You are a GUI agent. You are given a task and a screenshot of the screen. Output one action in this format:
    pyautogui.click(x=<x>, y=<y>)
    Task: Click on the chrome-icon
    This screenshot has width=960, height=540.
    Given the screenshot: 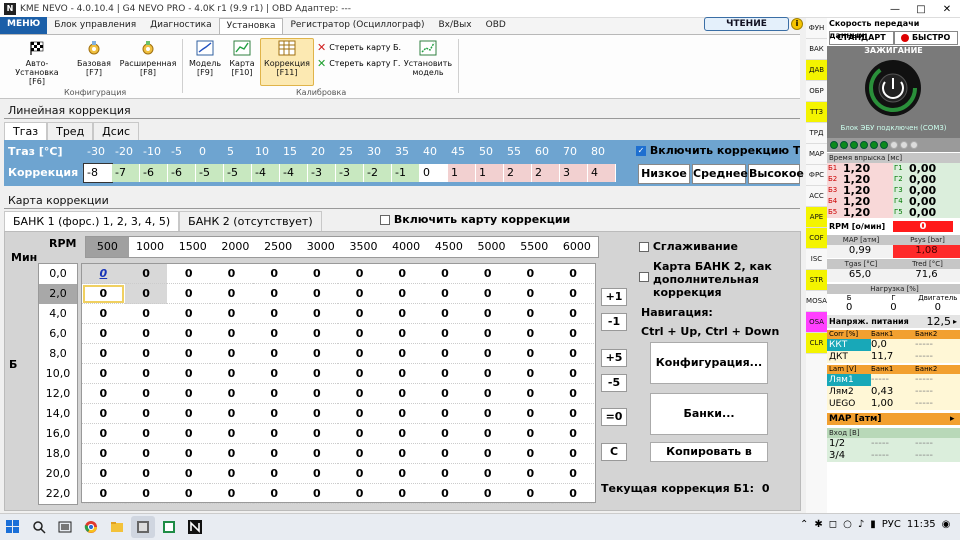 What is the action you would take?
    pyautogui.click(x=91, y=527)
    